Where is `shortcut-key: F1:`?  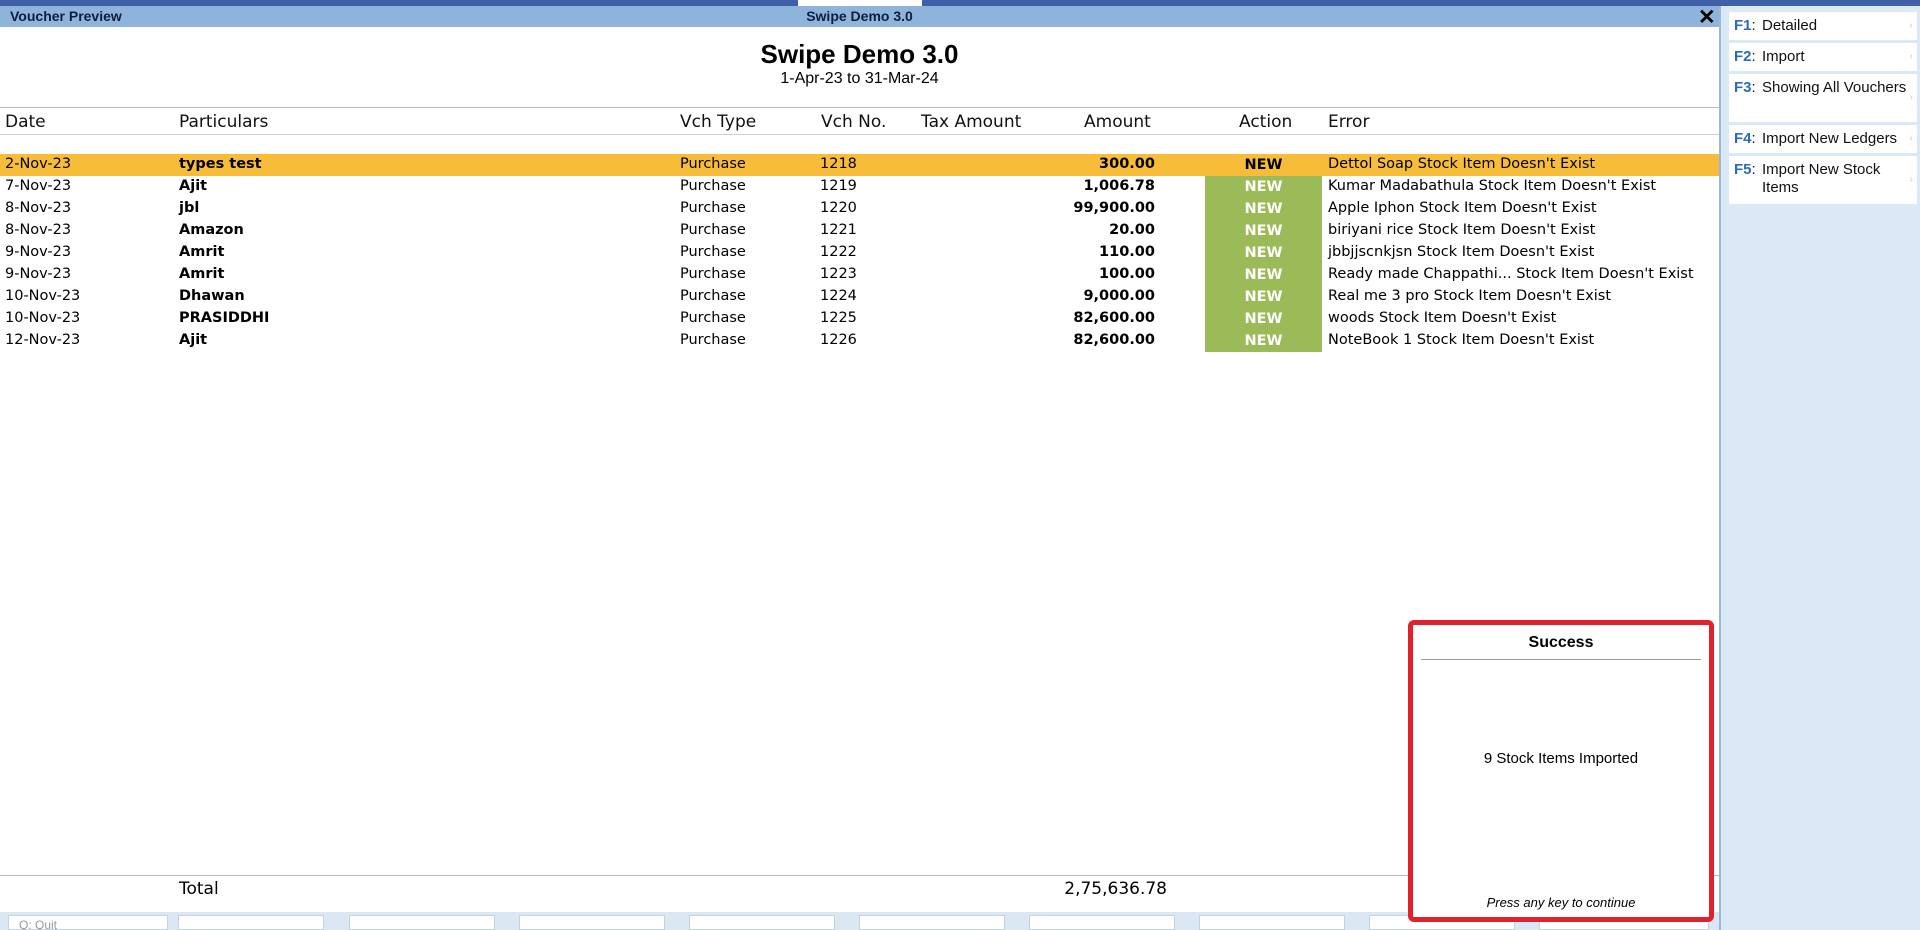 shortcut-key: F1: is located at coordinates (1745, 25).